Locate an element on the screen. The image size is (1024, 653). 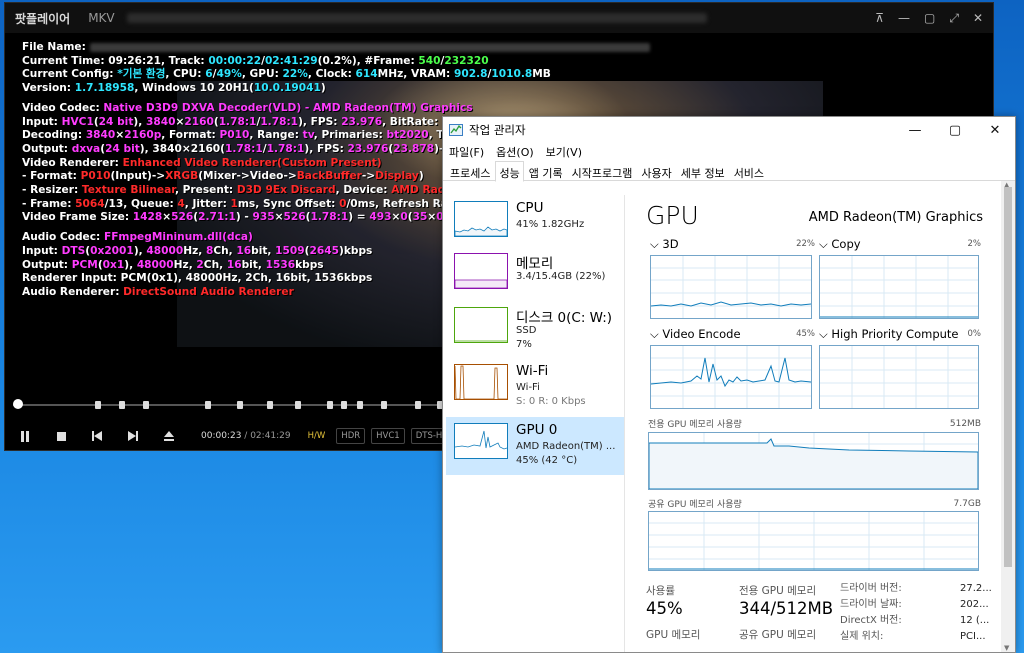
menu-options: 옵션(O) is located at coordinates (514, 152).